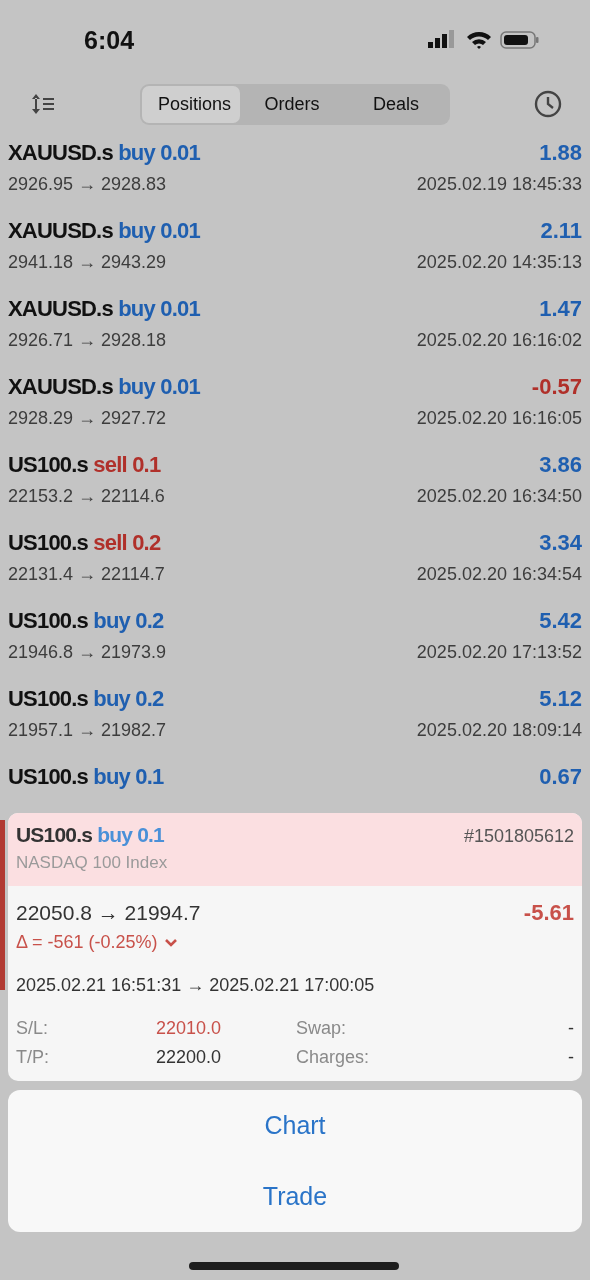  Describe the element at coordinates (43, 104) in the screenshot. I see `sort-icon` at that location.